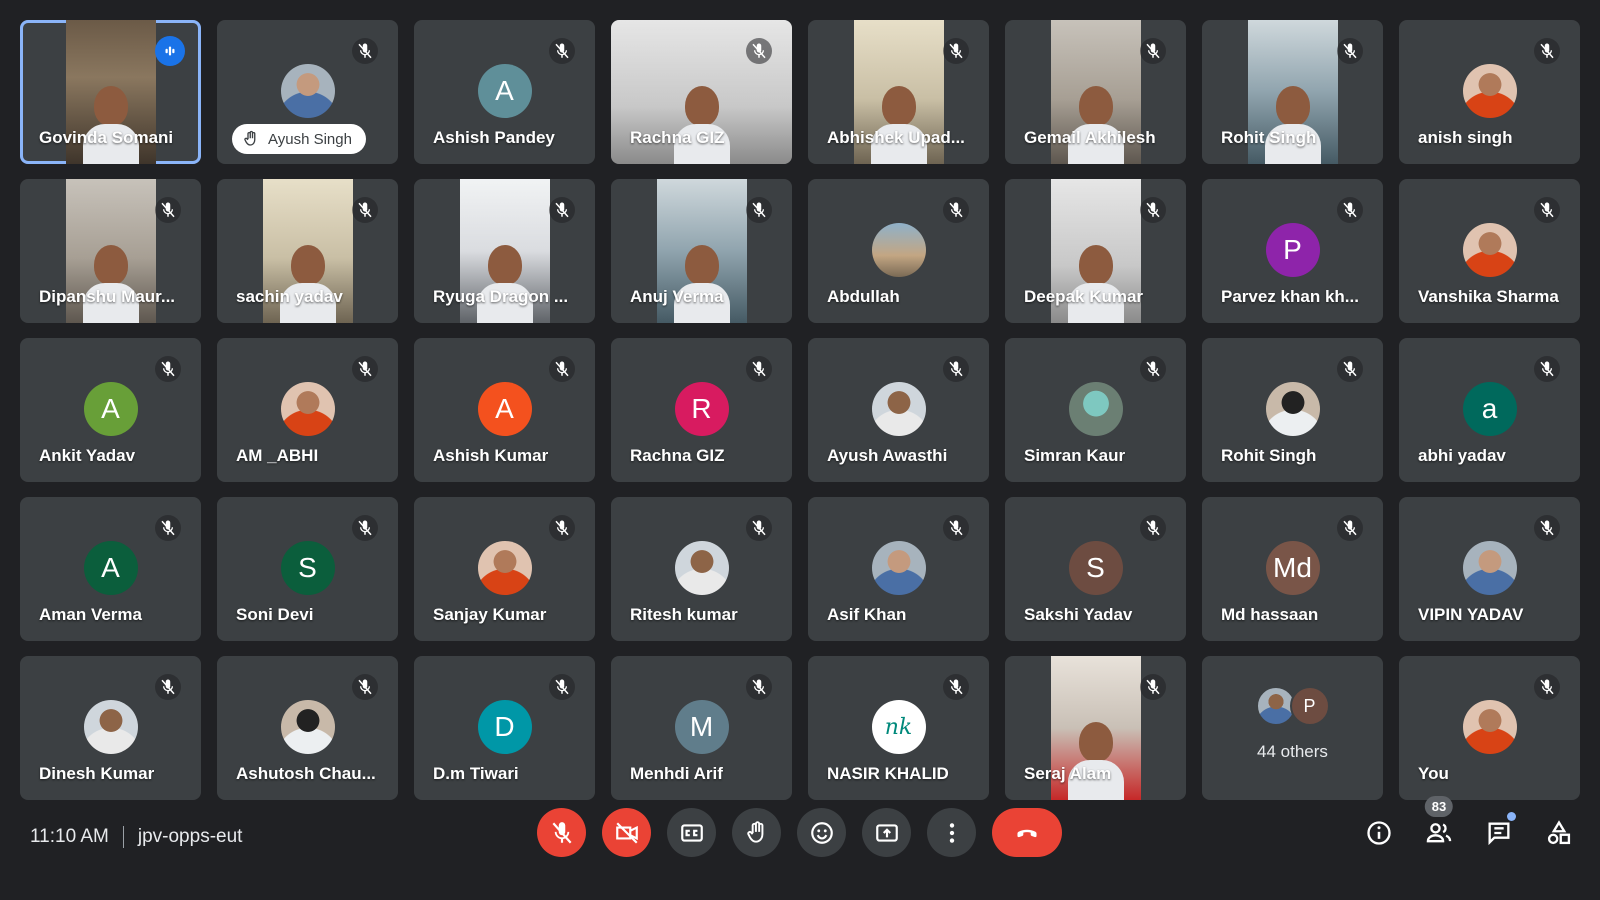 This screenshot has width=1600, height=900. Describe the element at coordinates (898, 728) in the screenshot. I see `participant-tile: nk NASIR KHALID` at that location.